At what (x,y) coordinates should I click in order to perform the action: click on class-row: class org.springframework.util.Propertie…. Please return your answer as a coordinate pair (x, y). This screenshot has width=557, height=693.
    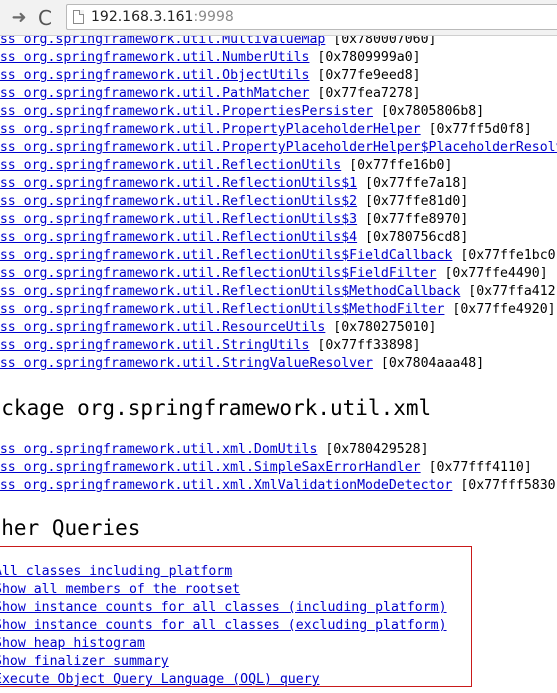
    Looking at the image, I should click on (242, 112).